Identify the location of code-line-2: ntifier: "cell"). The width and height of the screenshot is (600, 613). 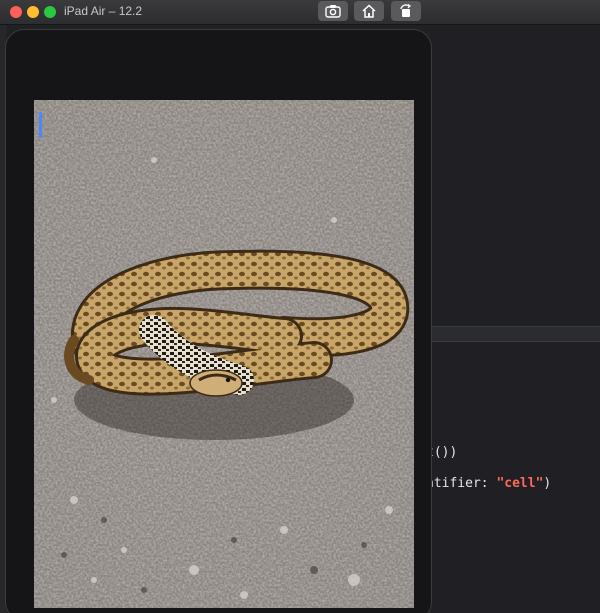
(488, 483).